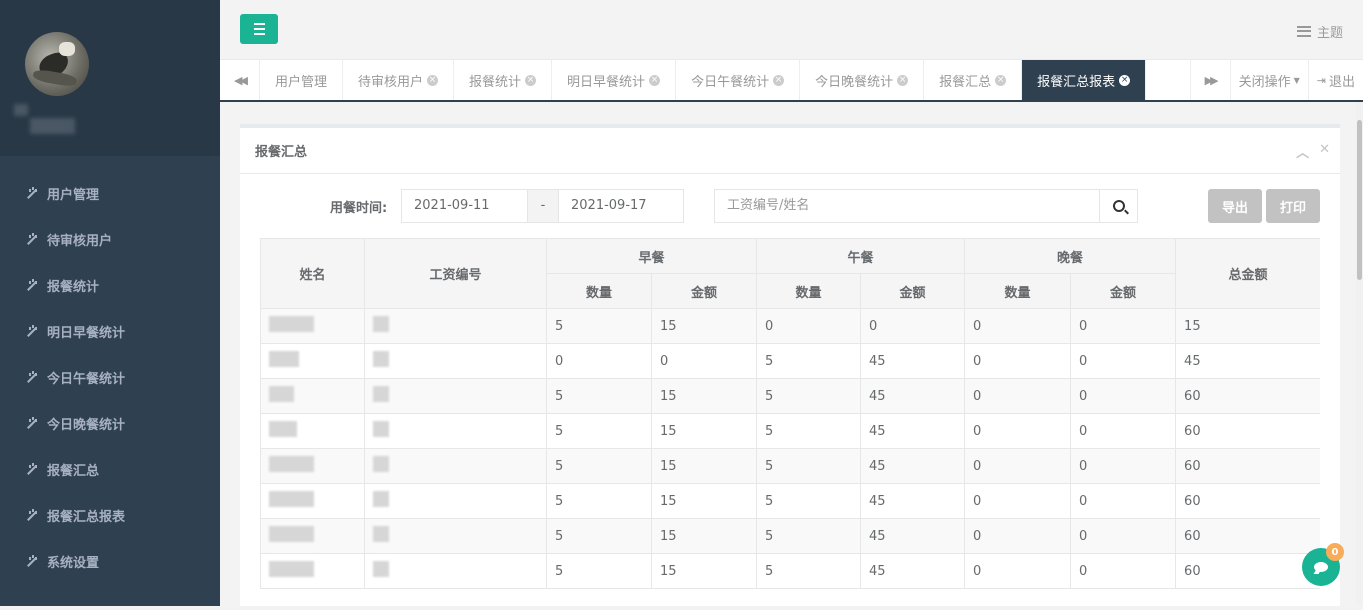  I want to click on header-breakfast-amount: 金额, so click(704, 291).